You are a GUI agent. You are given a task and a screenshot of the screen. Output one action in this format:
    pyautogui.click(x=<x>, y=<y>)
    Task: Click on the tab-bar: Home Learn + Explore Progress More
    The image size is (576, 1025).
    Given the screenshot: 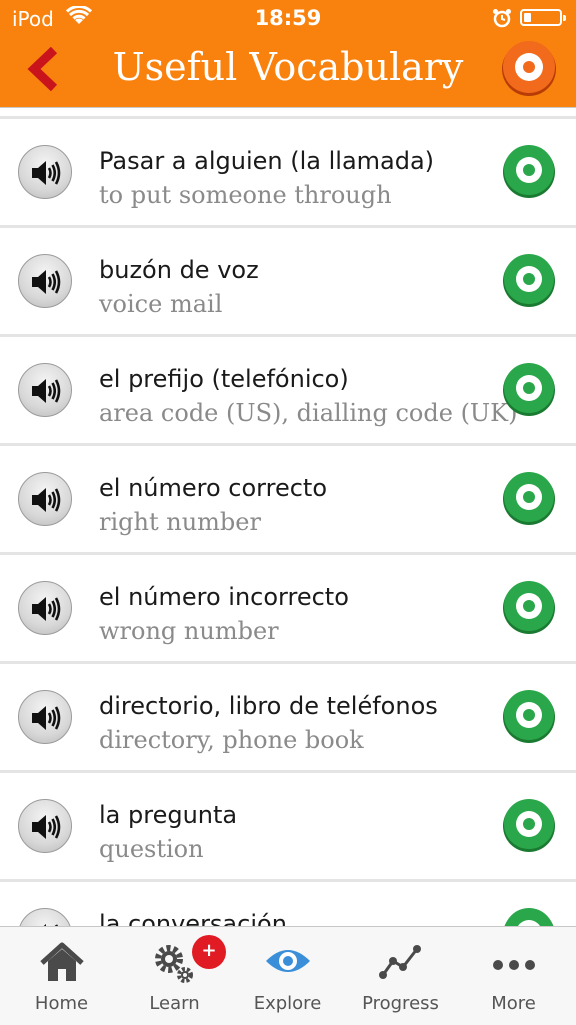 What is the action you would take?
    pyautogui.click(x=288, y=975)
    